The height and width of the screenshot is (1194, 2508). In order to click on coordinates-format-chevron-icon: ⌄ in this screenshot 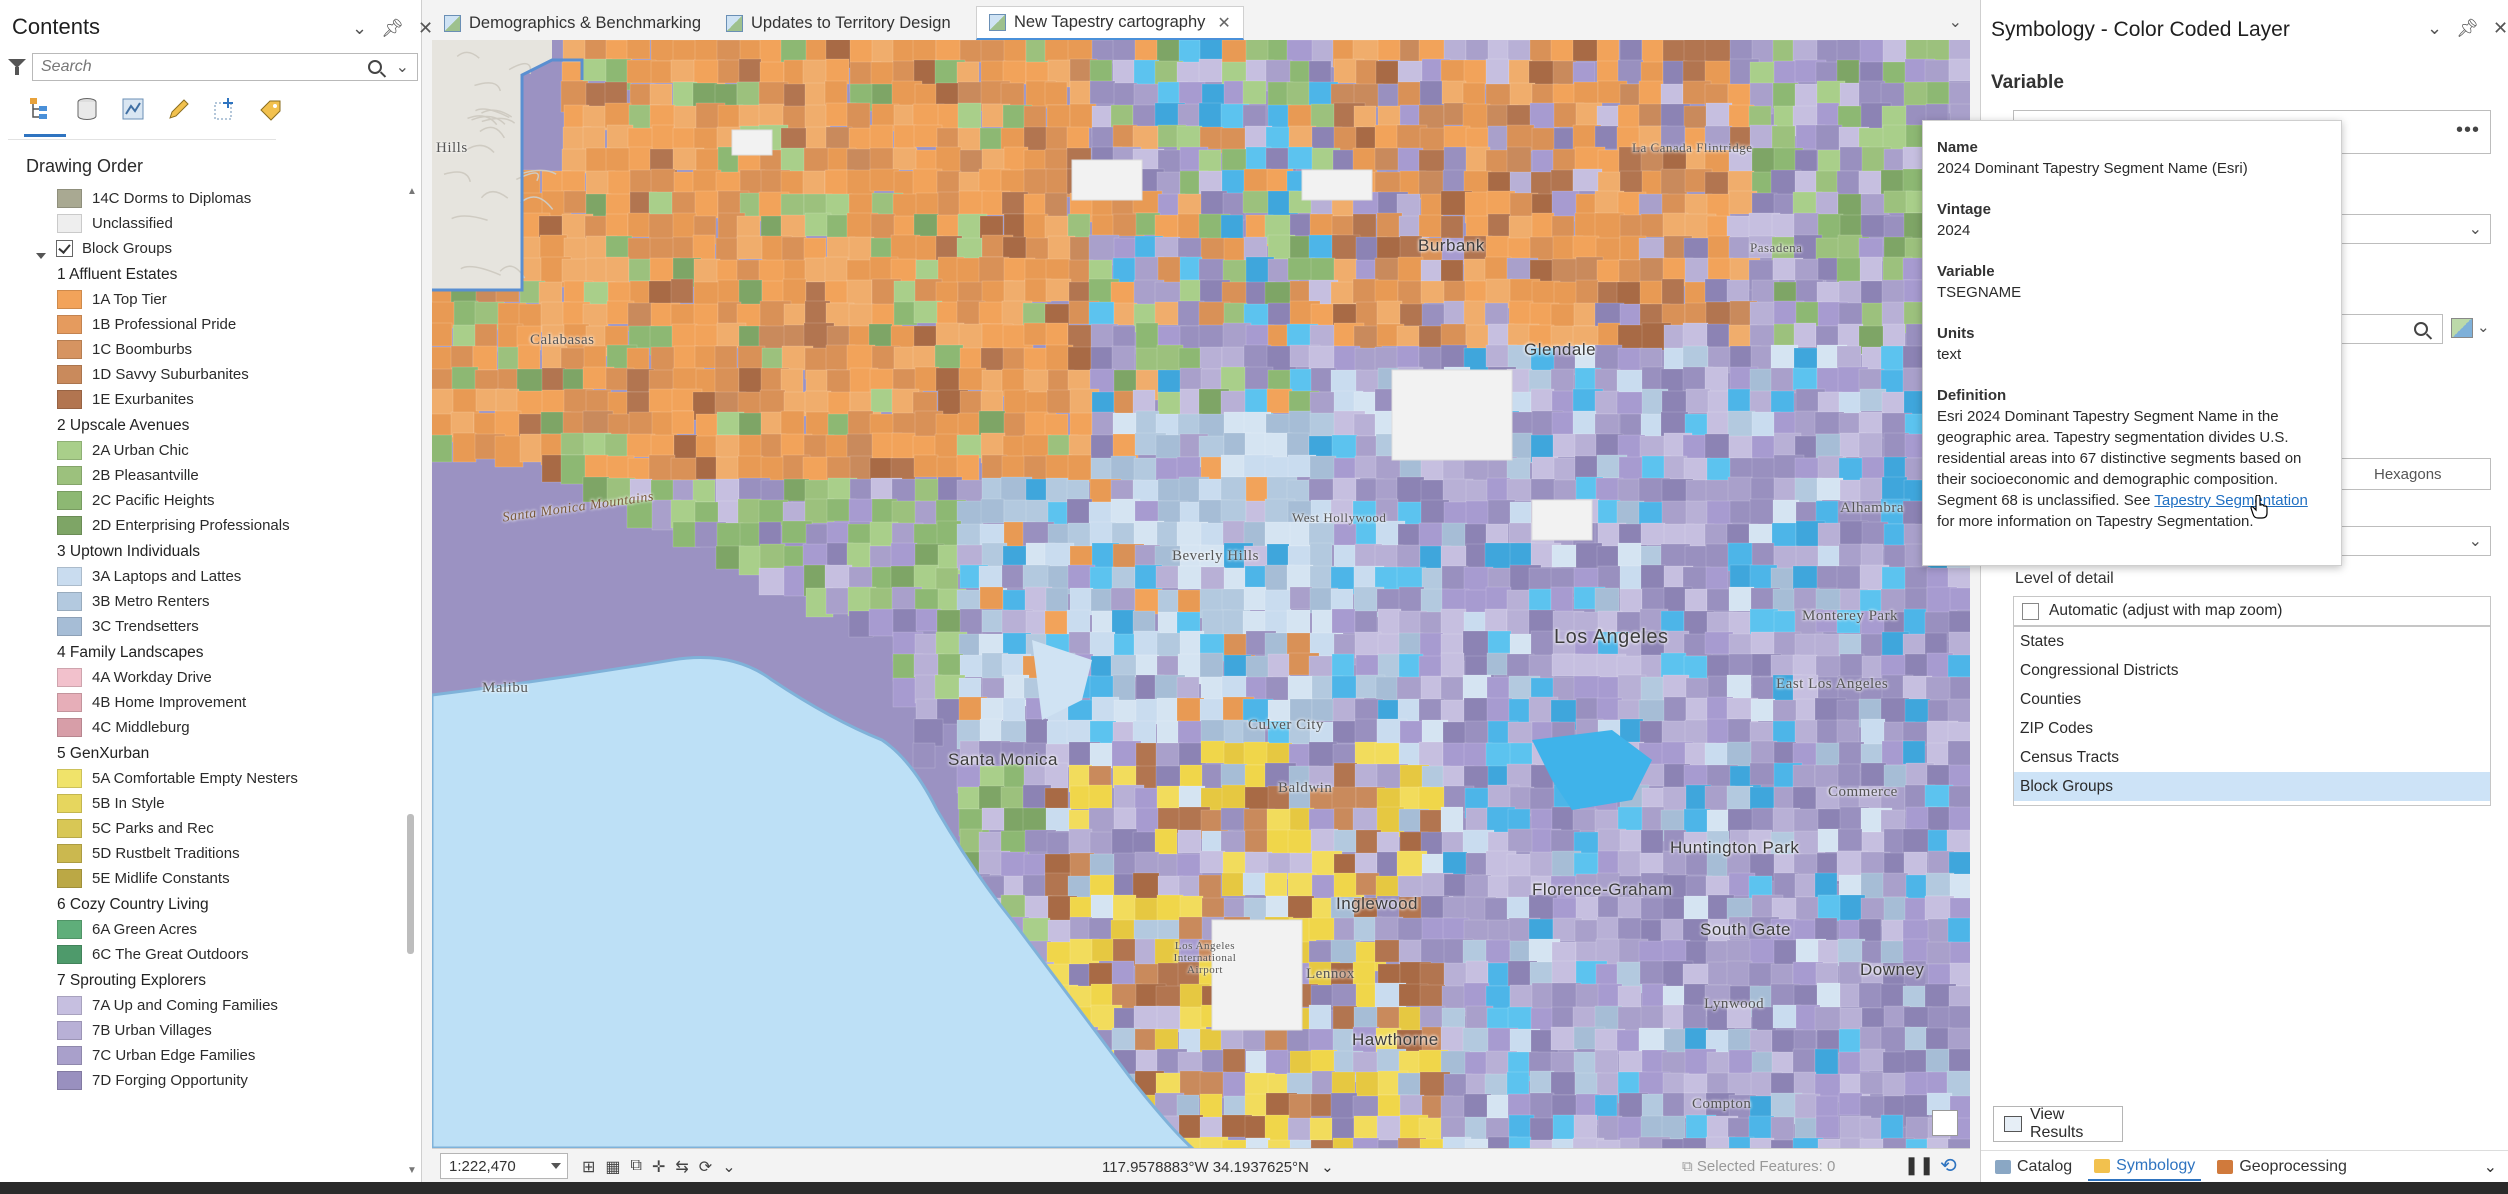, I will do `click(1327, 1167)`.